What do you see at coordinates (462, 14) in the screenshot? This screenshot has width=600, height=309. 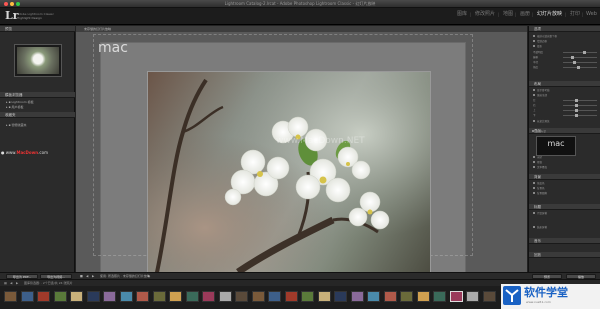 I see `module-library: 图库` at bounding box center [462, 14].